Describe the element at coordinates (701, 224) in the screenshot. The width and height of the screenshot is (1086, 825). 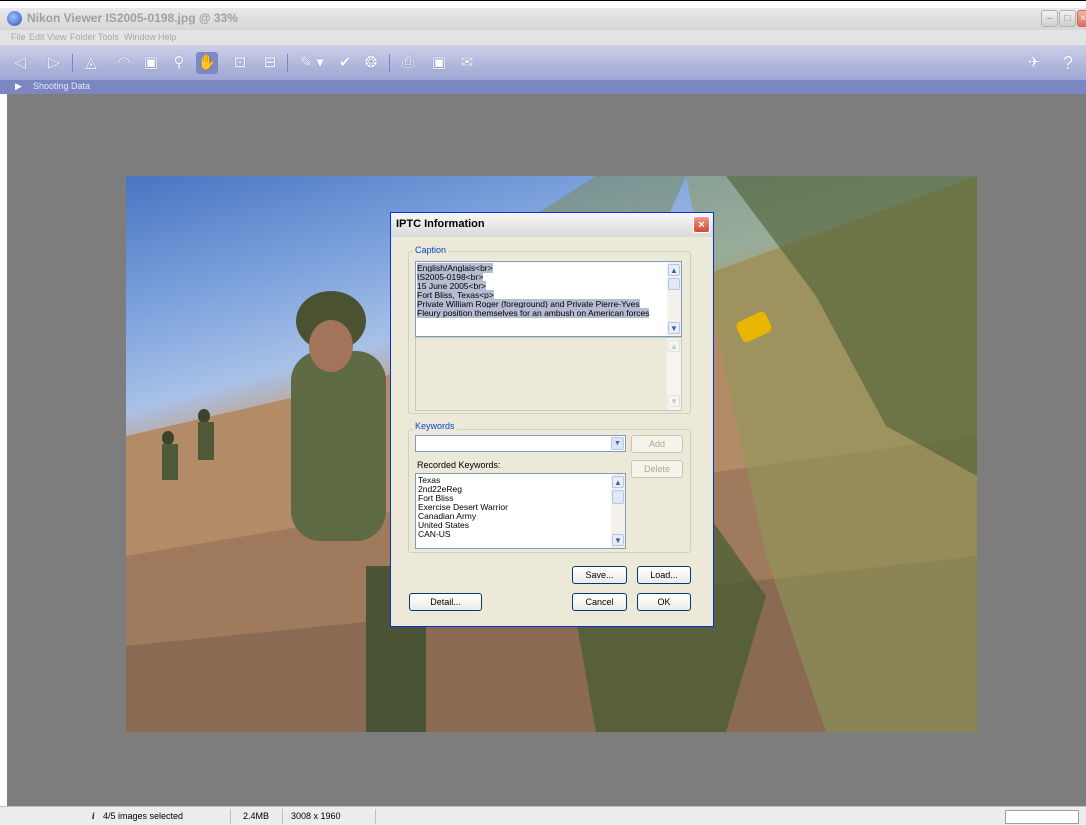
I see `dialog-close-button: ×` at that location.